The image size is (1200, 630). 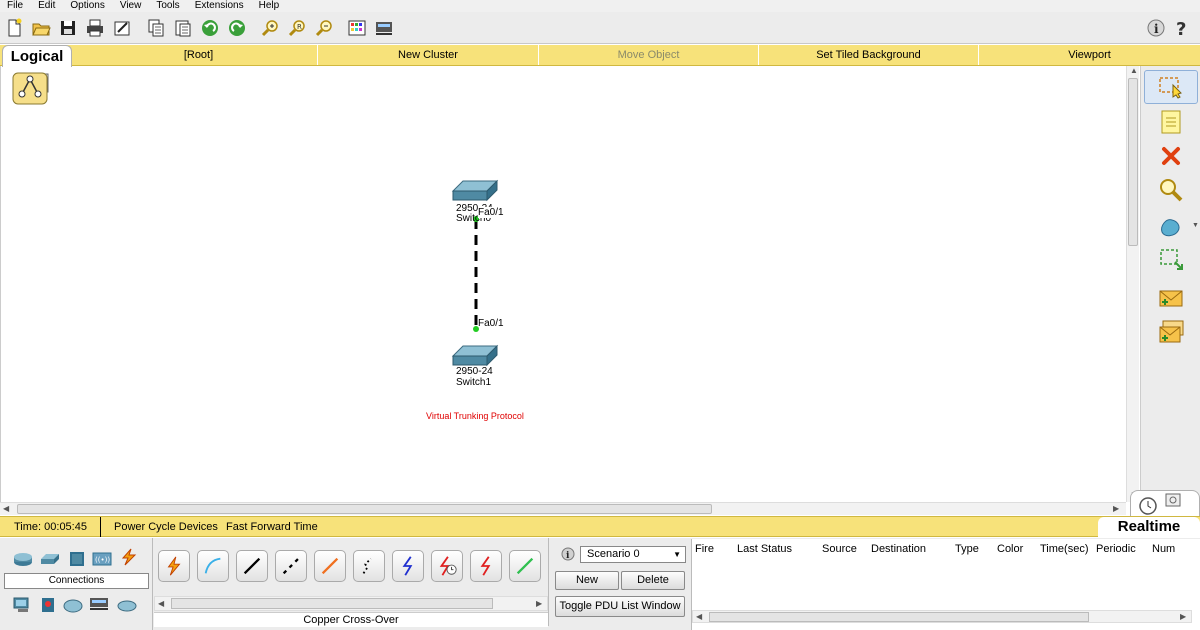 I want to click on fast-forward-time-button: Fast Forward Time, so click(x=272, y=527).